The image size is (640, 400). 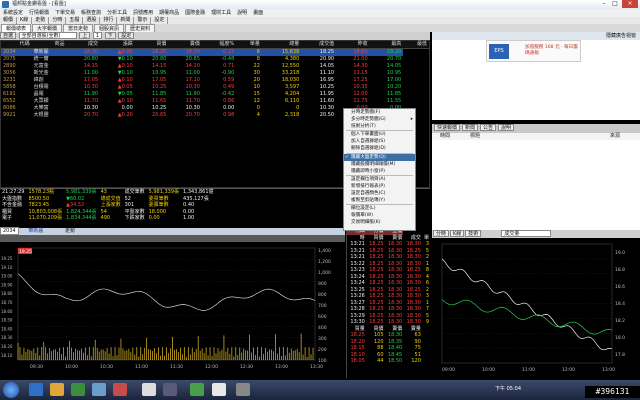 What do you see at coordinates (185, 45) in the screenshot?
I see `column-header: 賣價` at bounding box center [185, 45].